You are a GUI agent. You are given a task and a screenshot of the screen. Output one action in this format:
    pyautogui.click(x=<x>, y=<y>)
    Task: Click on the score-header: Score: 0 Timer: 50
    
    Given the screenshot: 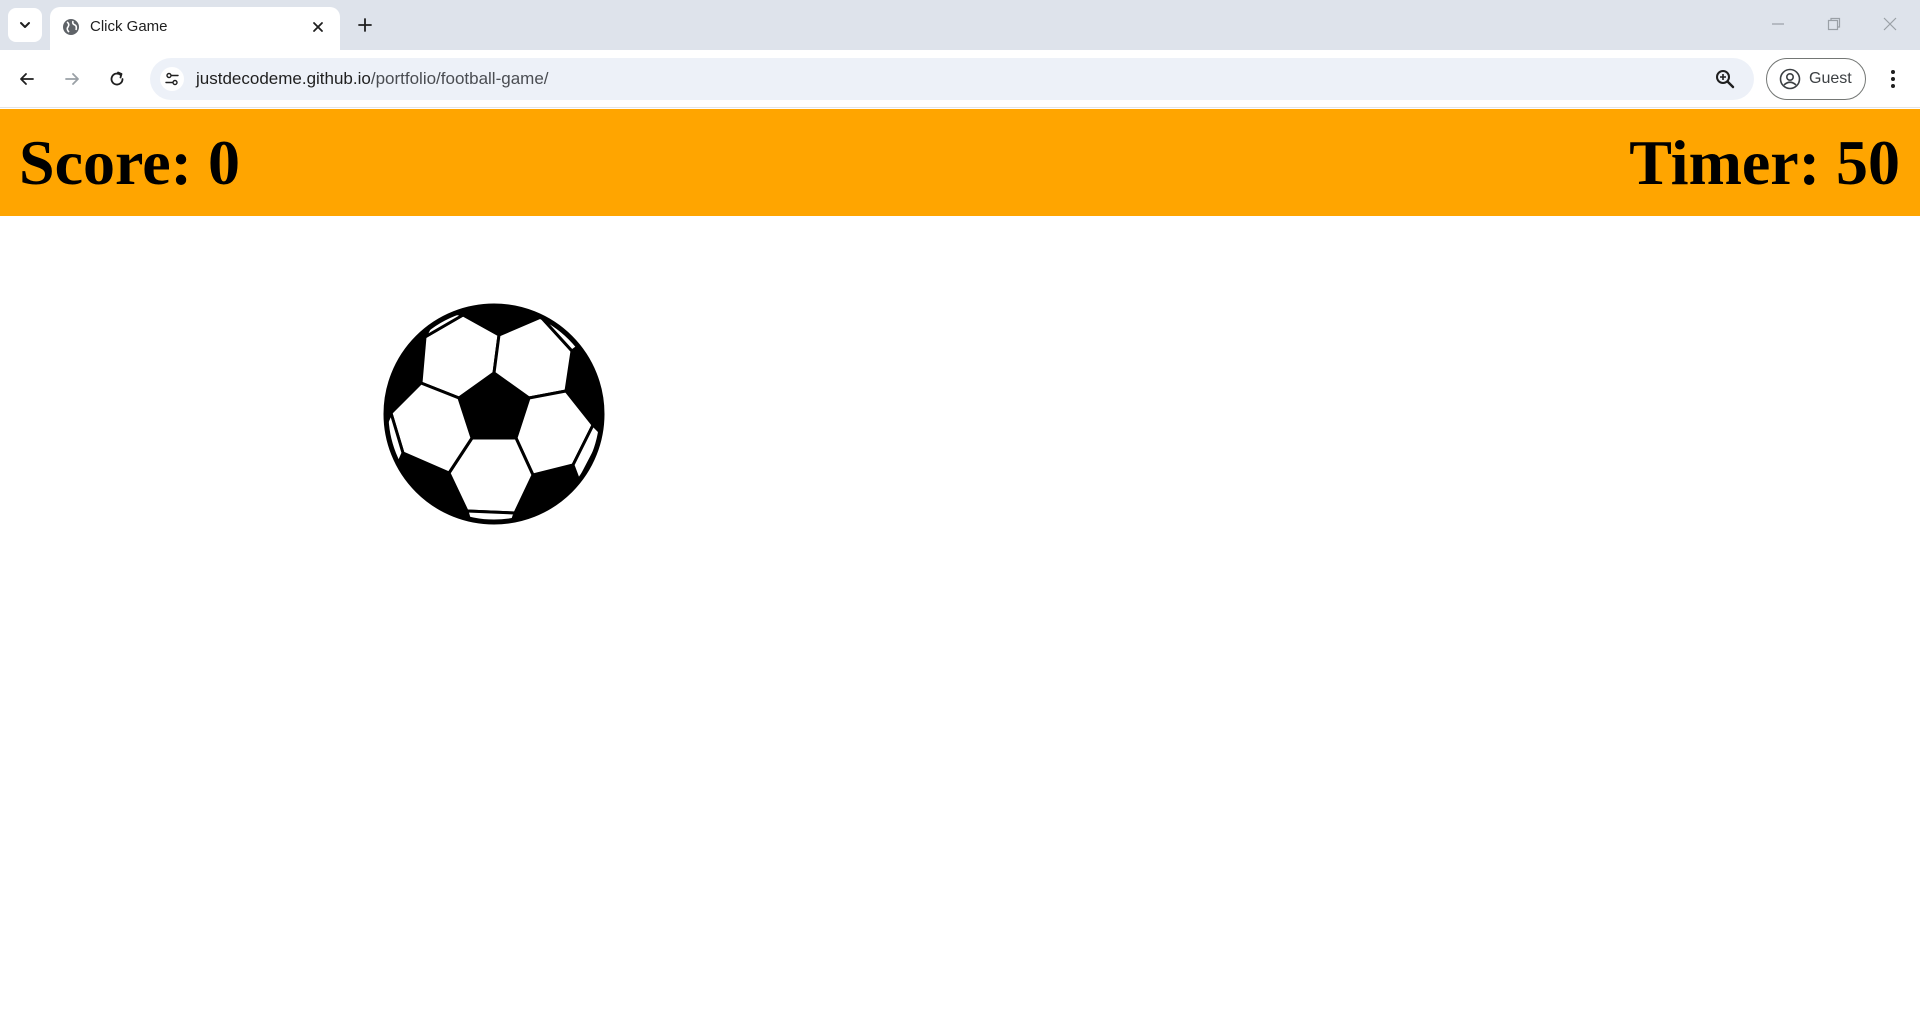 What is the action you would take?
    pyautogui.click(x=960, y=162)
    